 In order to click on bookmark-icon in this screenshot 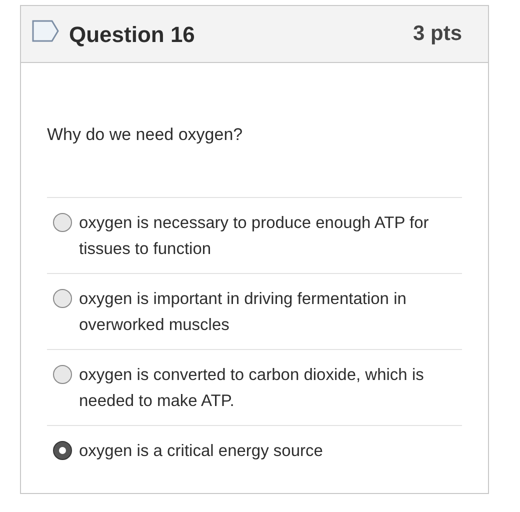, I will do `click(45, 31)`.